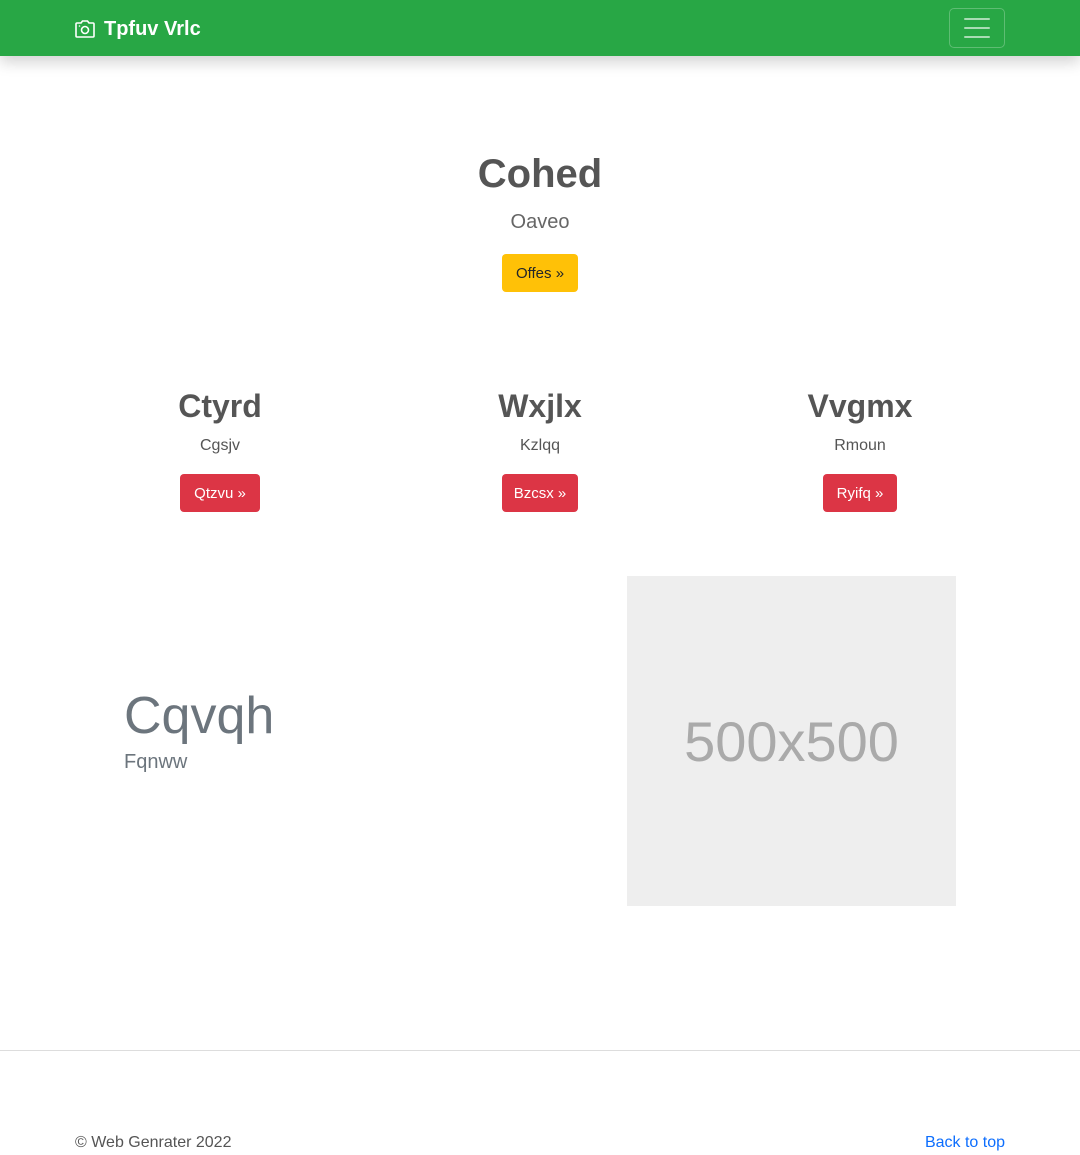  Describe the element at coordinates (156, 762) in the screenshot. I see `showcase-subtitle: Fqnww` at that location.